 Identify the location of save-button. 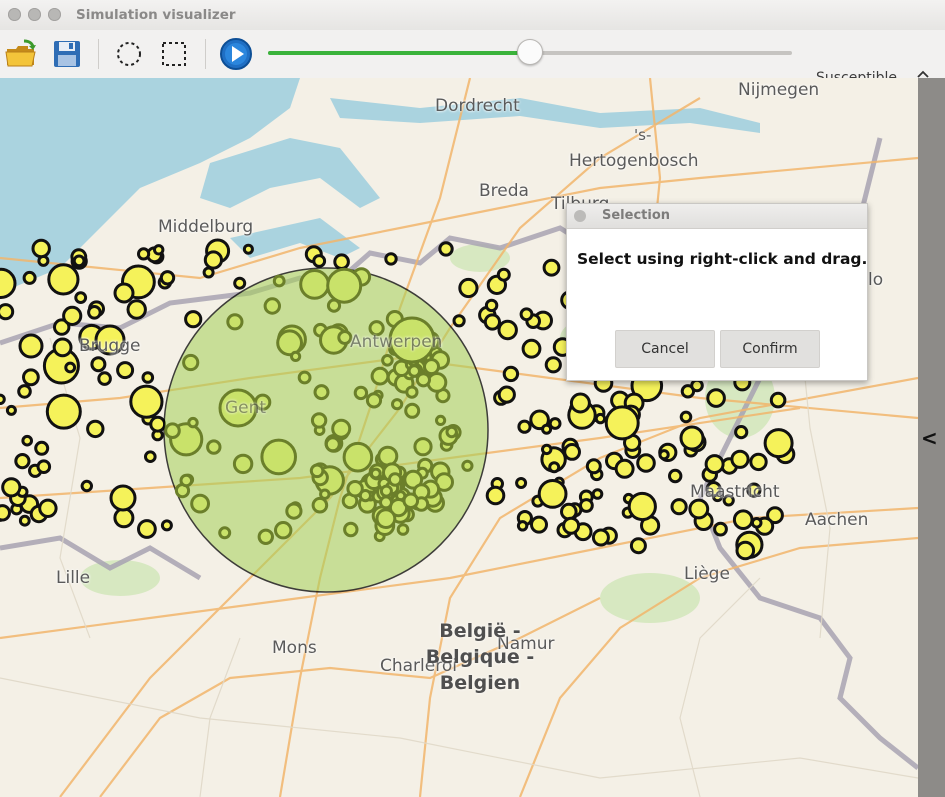
(67, 54).